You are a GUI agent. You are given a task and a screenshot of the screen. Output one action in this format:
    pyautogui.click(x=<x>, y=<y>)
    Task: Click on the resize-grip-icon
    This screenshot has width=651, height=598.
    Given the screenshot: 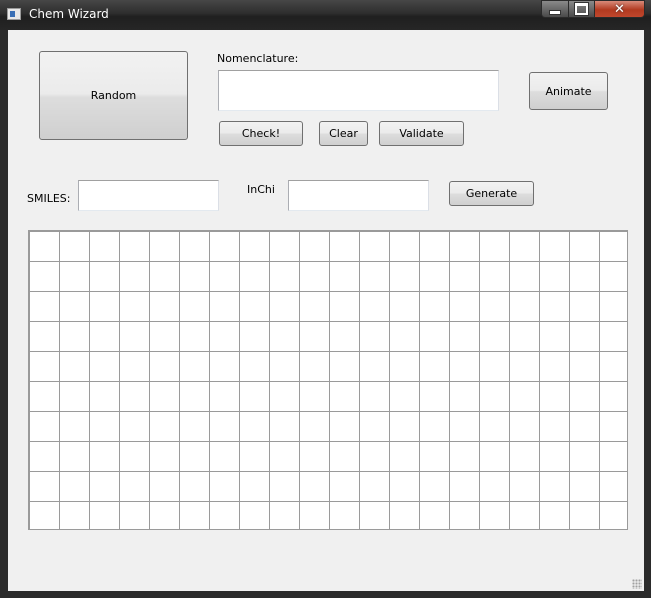 What is the action you would take?
    pyautogui.click(x=637, y=584)
    